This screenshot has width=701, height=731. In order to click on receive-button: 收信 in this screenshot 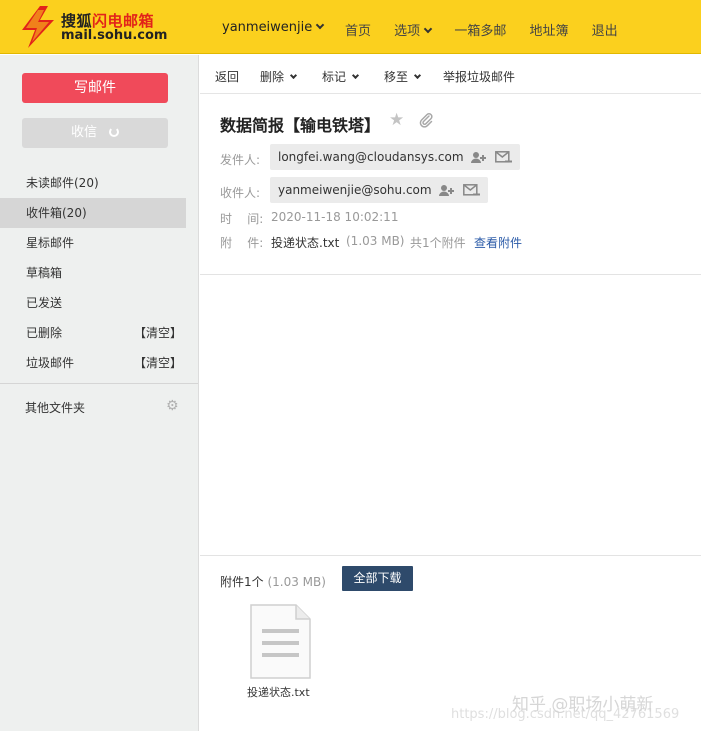, I will do `click(95, 133)`.